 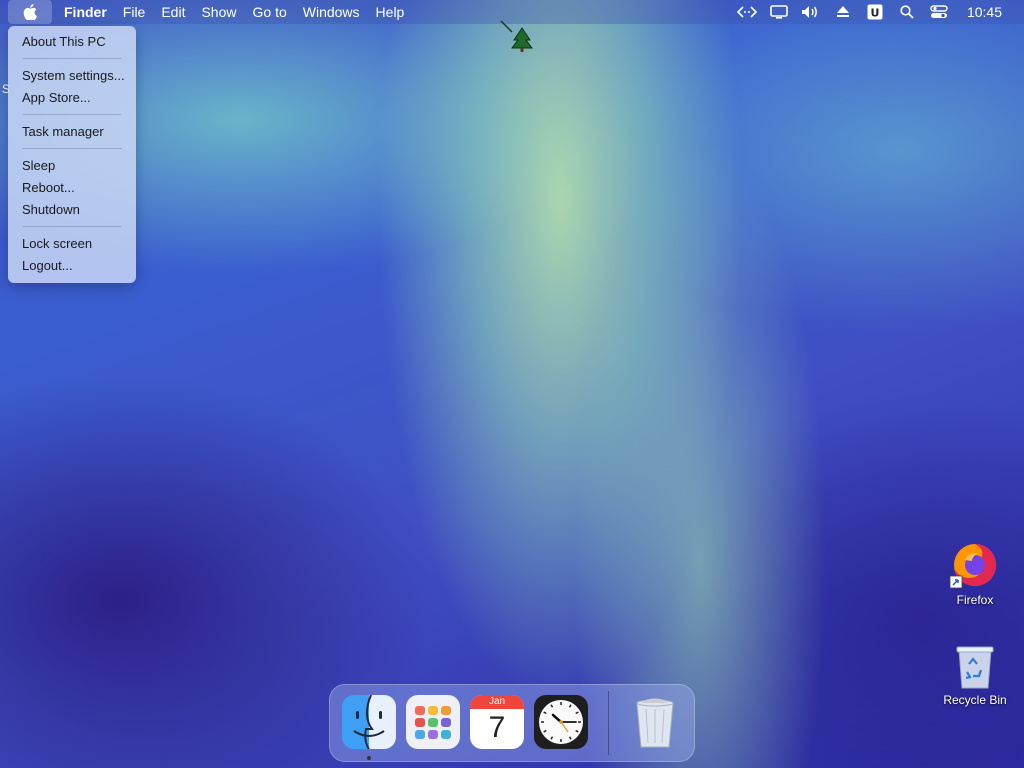 I want to click on status-area: U 10:45, so click(x=877, y=12).